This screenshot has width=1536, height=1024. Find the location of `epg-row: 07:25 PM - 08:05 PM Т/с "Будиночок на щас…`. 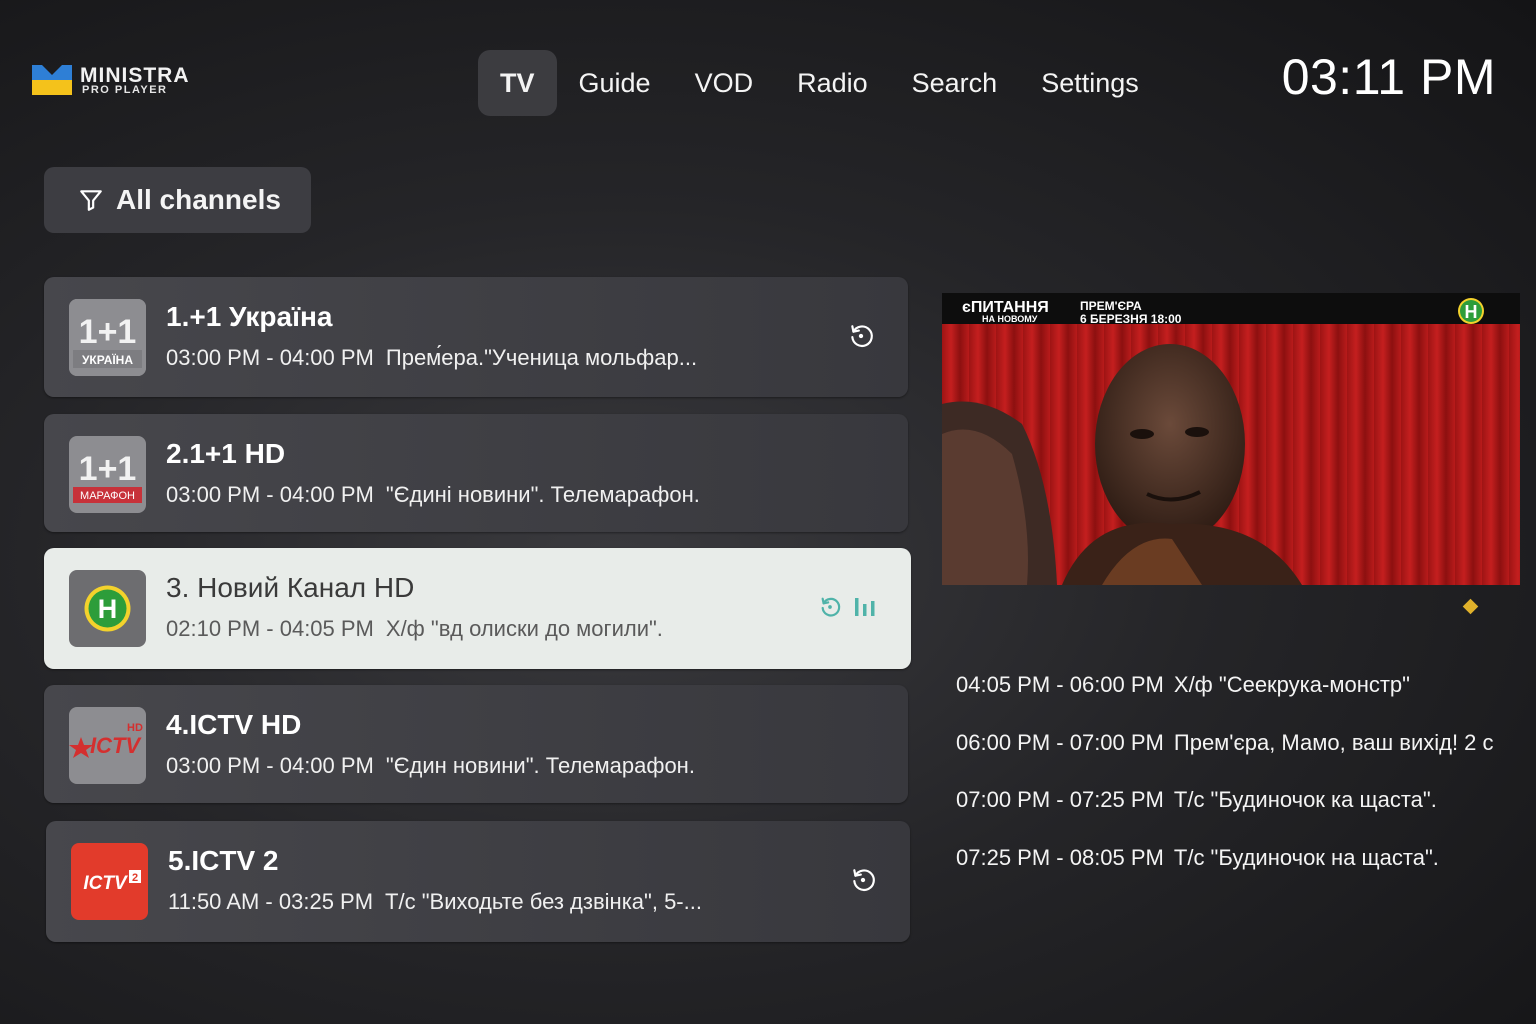

epg-row: 07:25 PM - 08:05 PM Т/с "Будиночок на щас… is located at coordinates (1246, 874).